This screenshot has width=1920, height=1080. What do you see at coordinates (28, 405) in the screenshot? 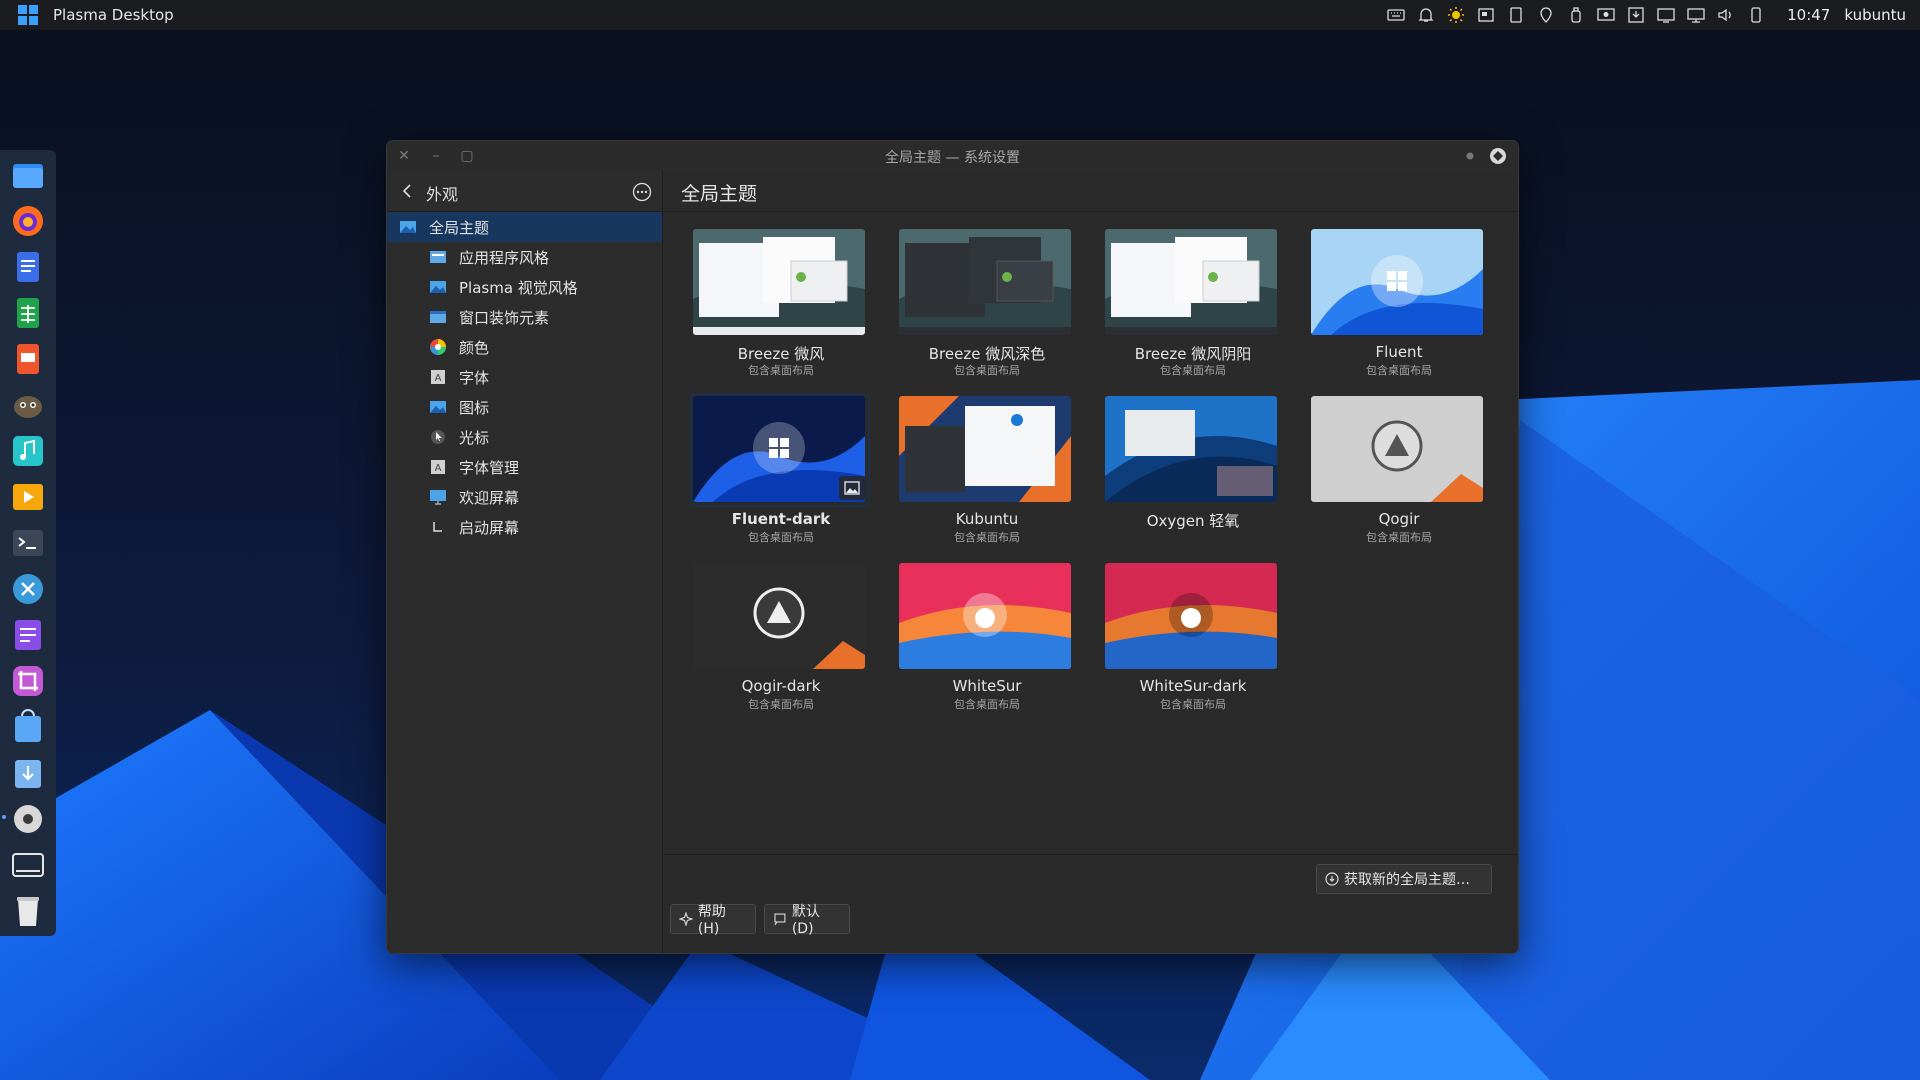
I see `gimp-icon` at bounding box center [28, 405].